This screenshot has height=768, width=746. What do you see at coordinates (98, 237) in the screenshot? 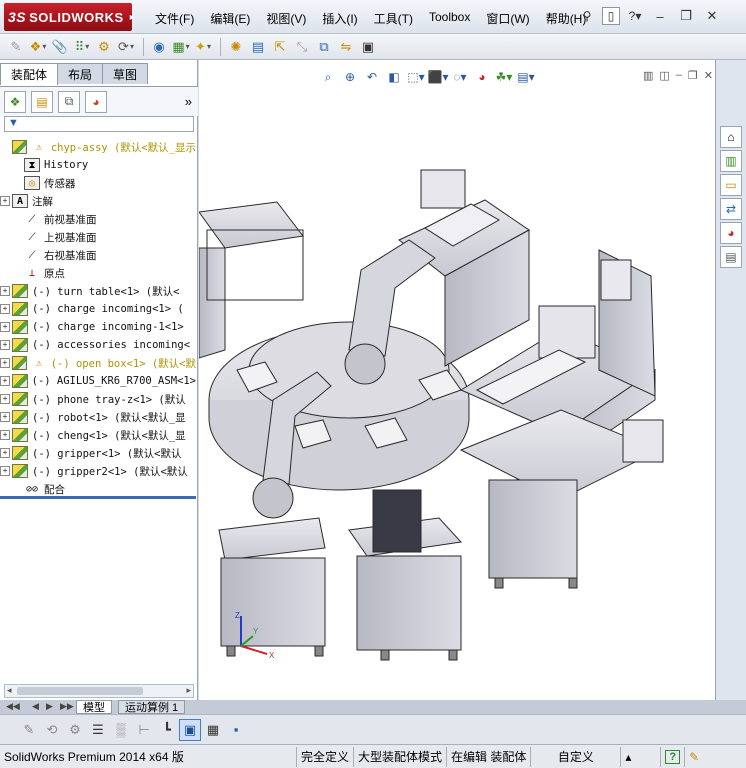
I see `tree-item-top-plane: ⟋ 上视基准面` at bounding box center [98, 237].